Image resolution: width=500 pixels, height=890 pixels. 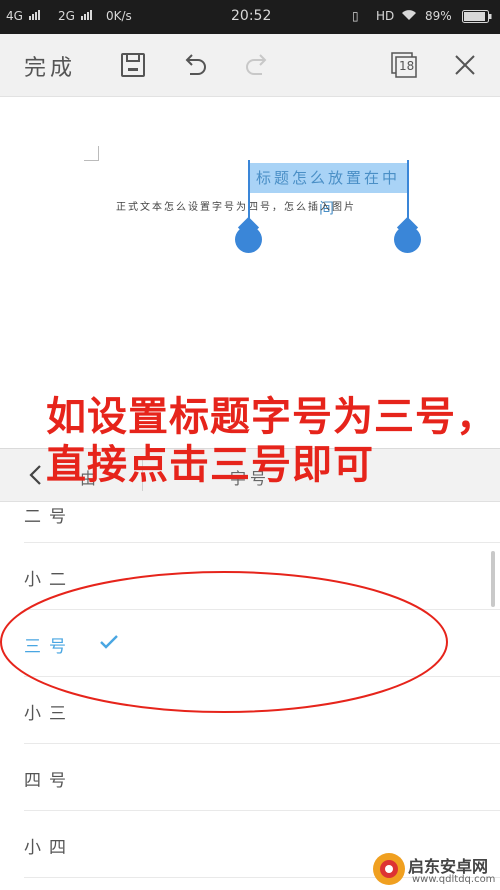 I want to click on selected-heading-text: 标题怎么放置在中间, so click(x=328, y=190).